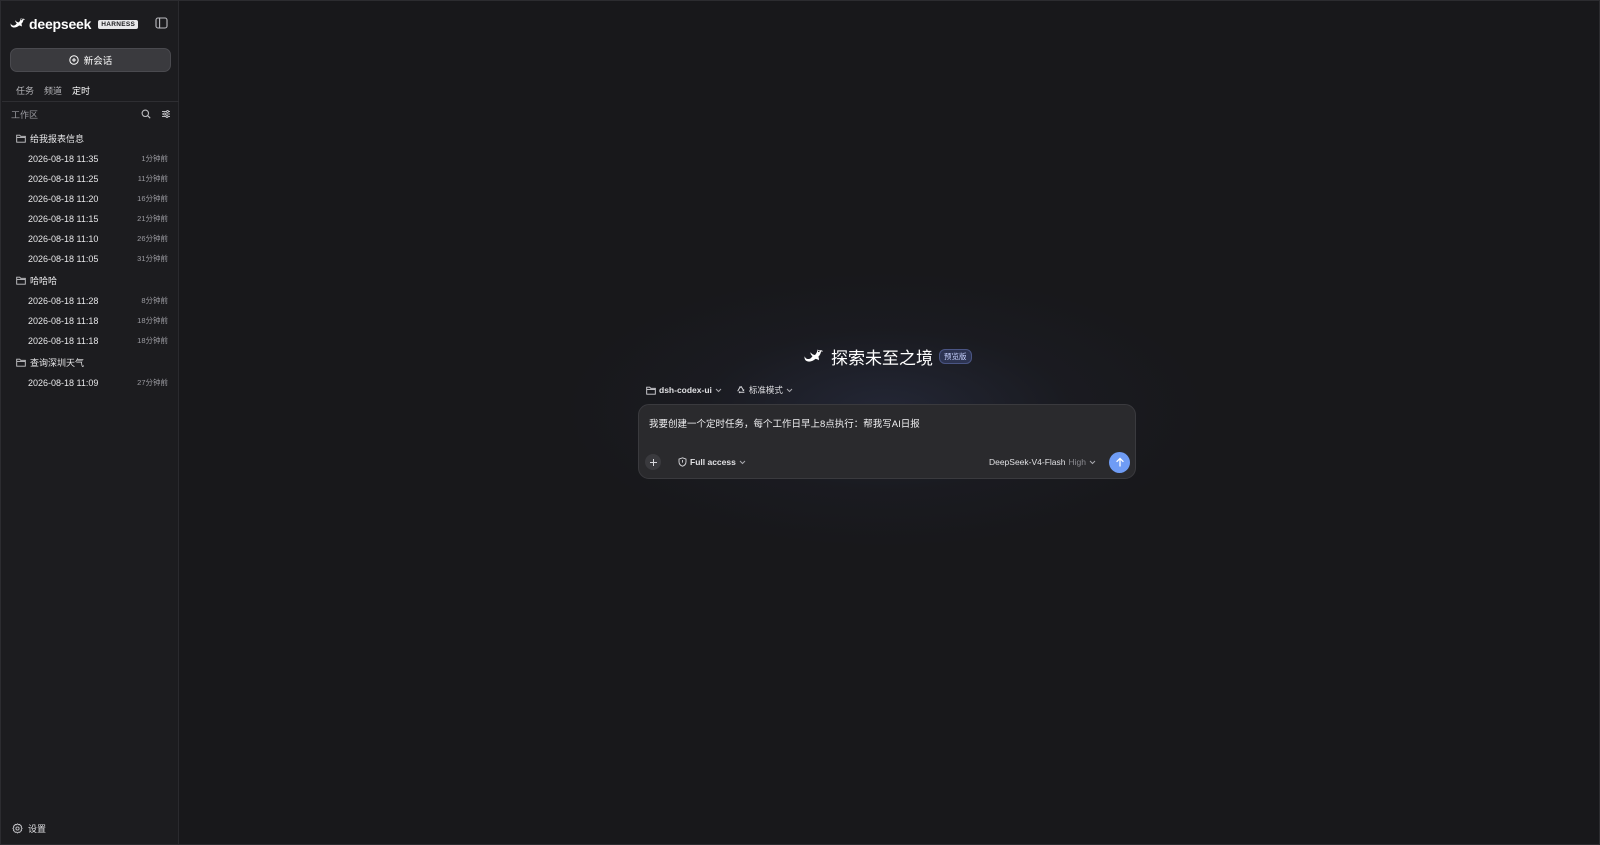  I want to click on list-item: 2026-08-18 11:20 16分钟前, so click(98, 198).